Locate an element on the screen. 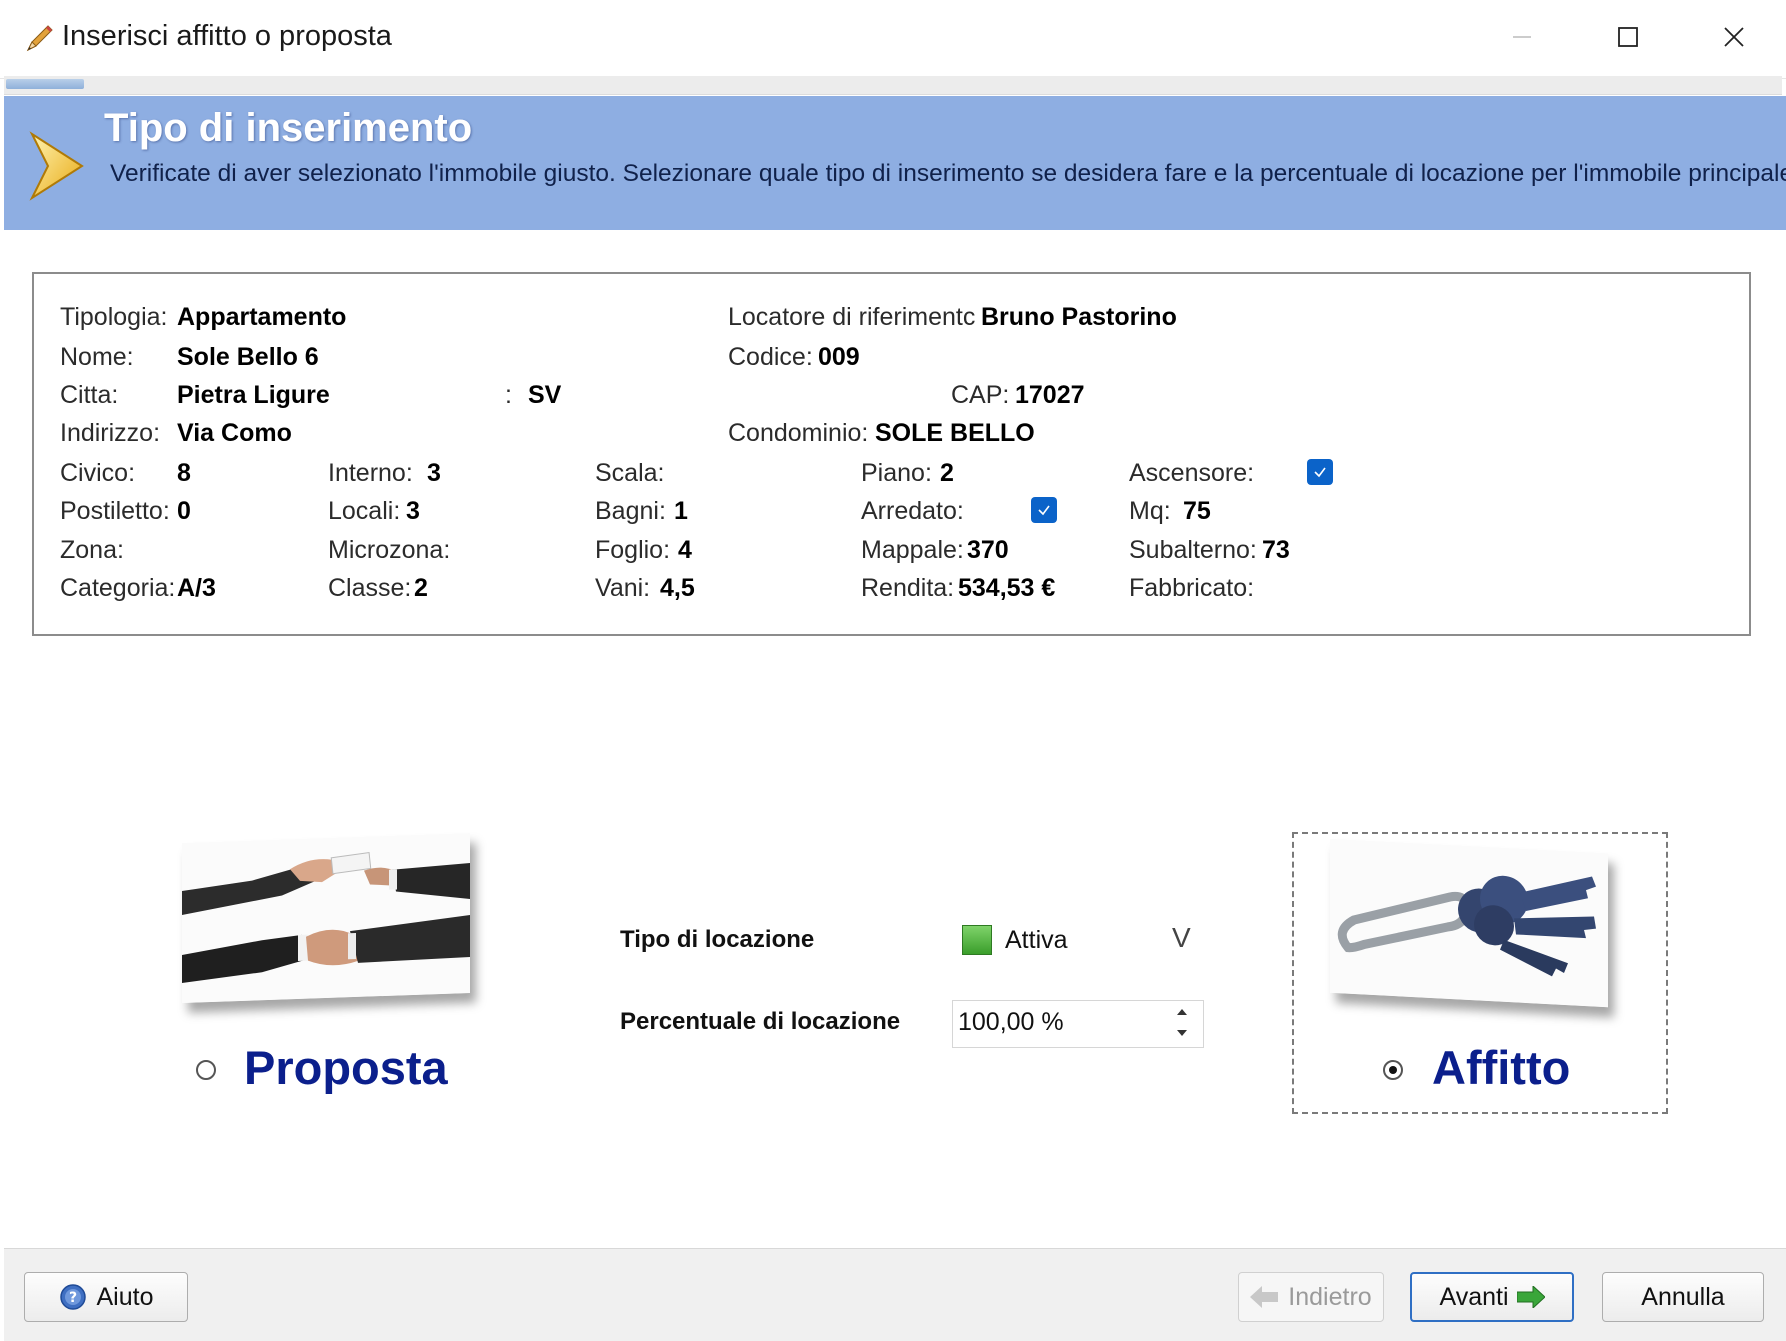 This screenshot has height=1341, width=1786. zona-label: Zona: is located at coordinates (92, 550).